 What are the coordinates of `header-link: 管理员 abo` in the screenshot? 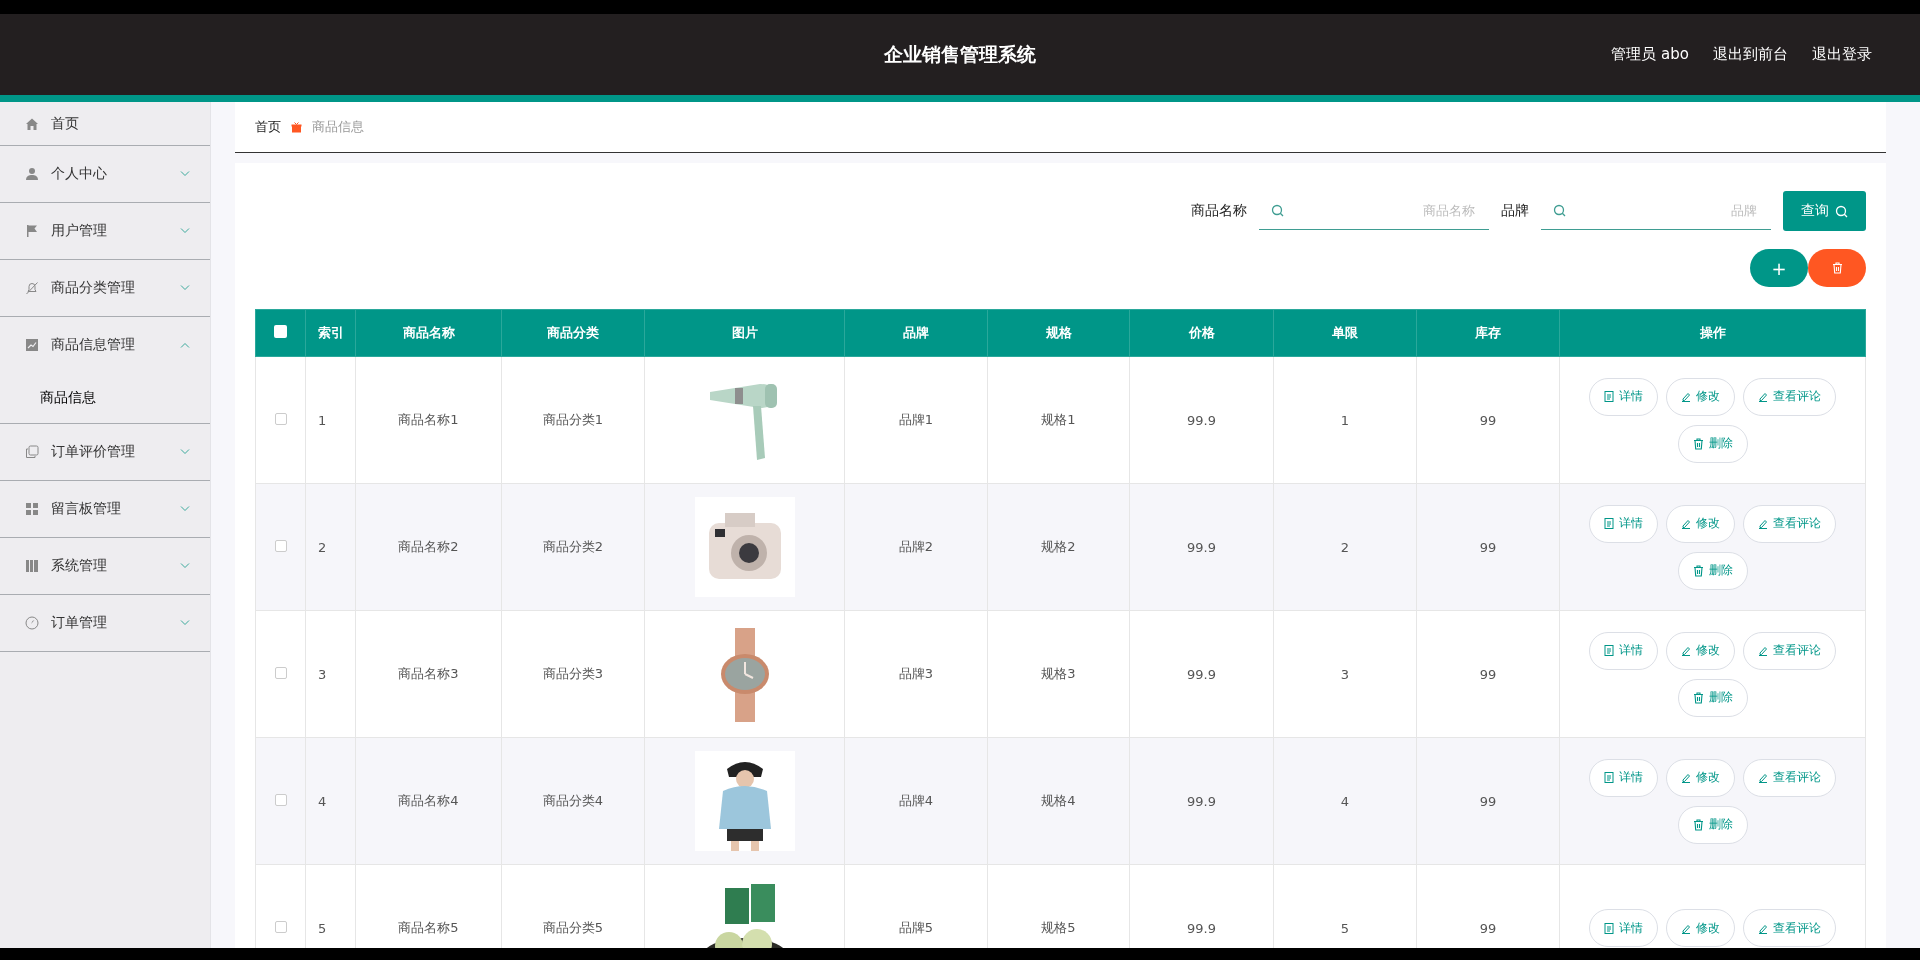 It's located at (1650, 54).